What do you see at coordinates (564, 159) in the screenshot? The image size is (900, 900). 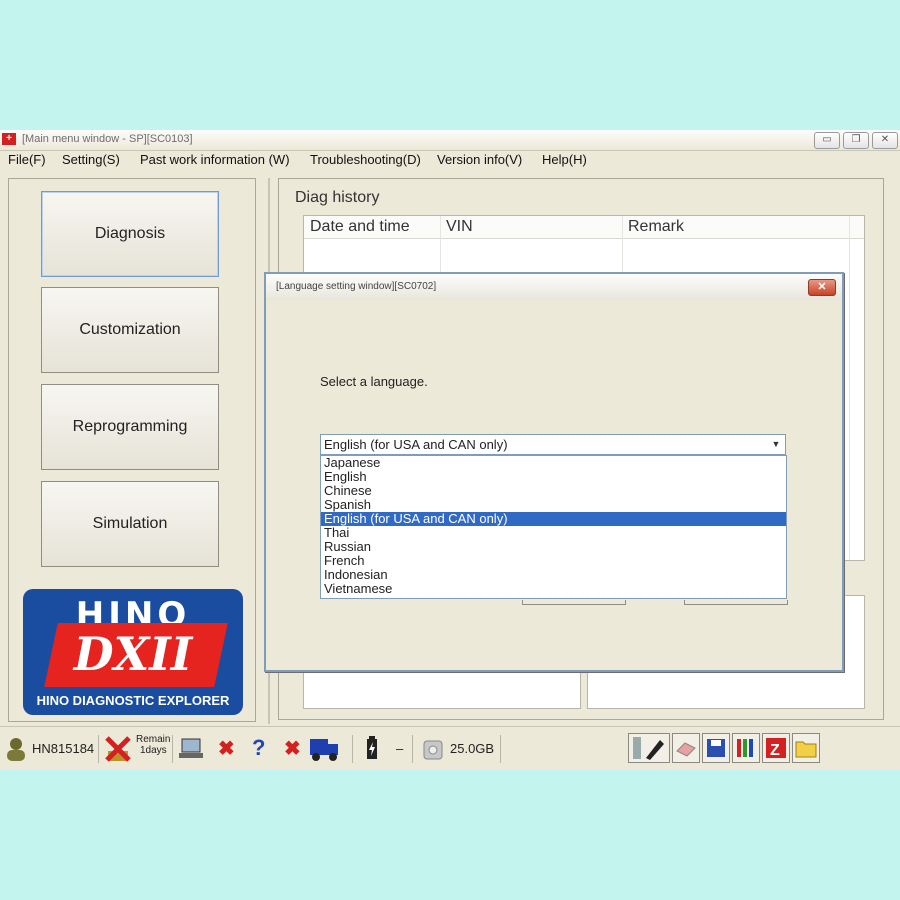 I see `menu-help: Help(H)` at bounding box center [564, 159].